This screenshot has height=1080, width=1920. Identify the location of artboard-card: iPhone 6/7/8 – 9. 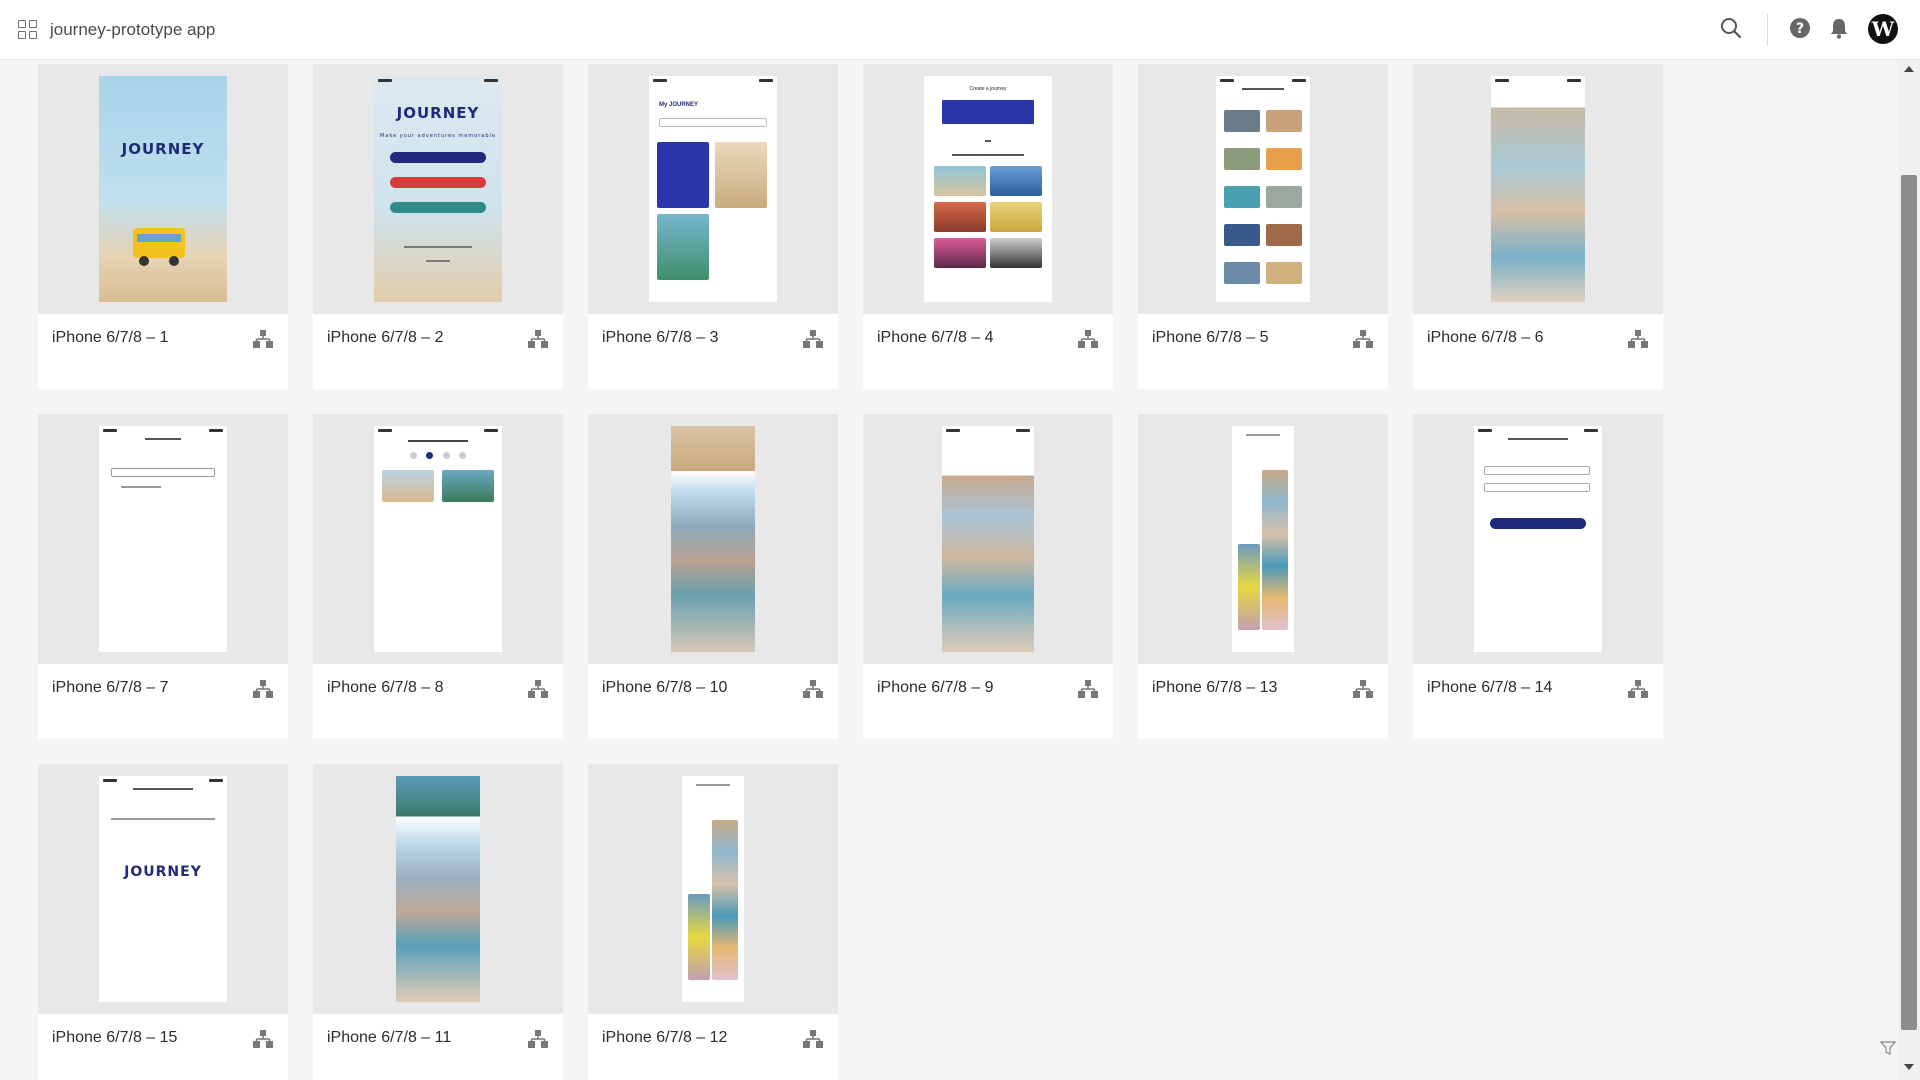
(988, 576).